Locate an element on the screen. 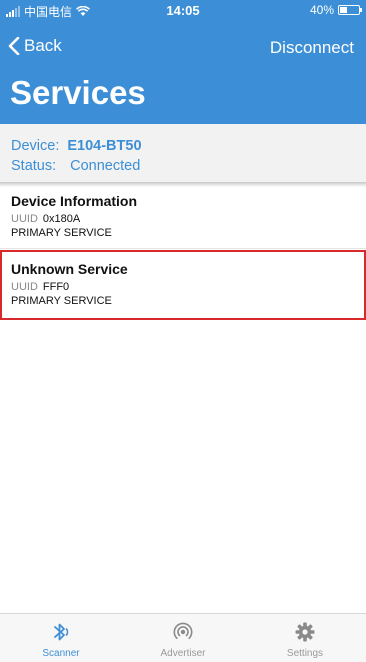  tab-bar: Scanner Advertiser Settings is located at coordinates (183, 637).